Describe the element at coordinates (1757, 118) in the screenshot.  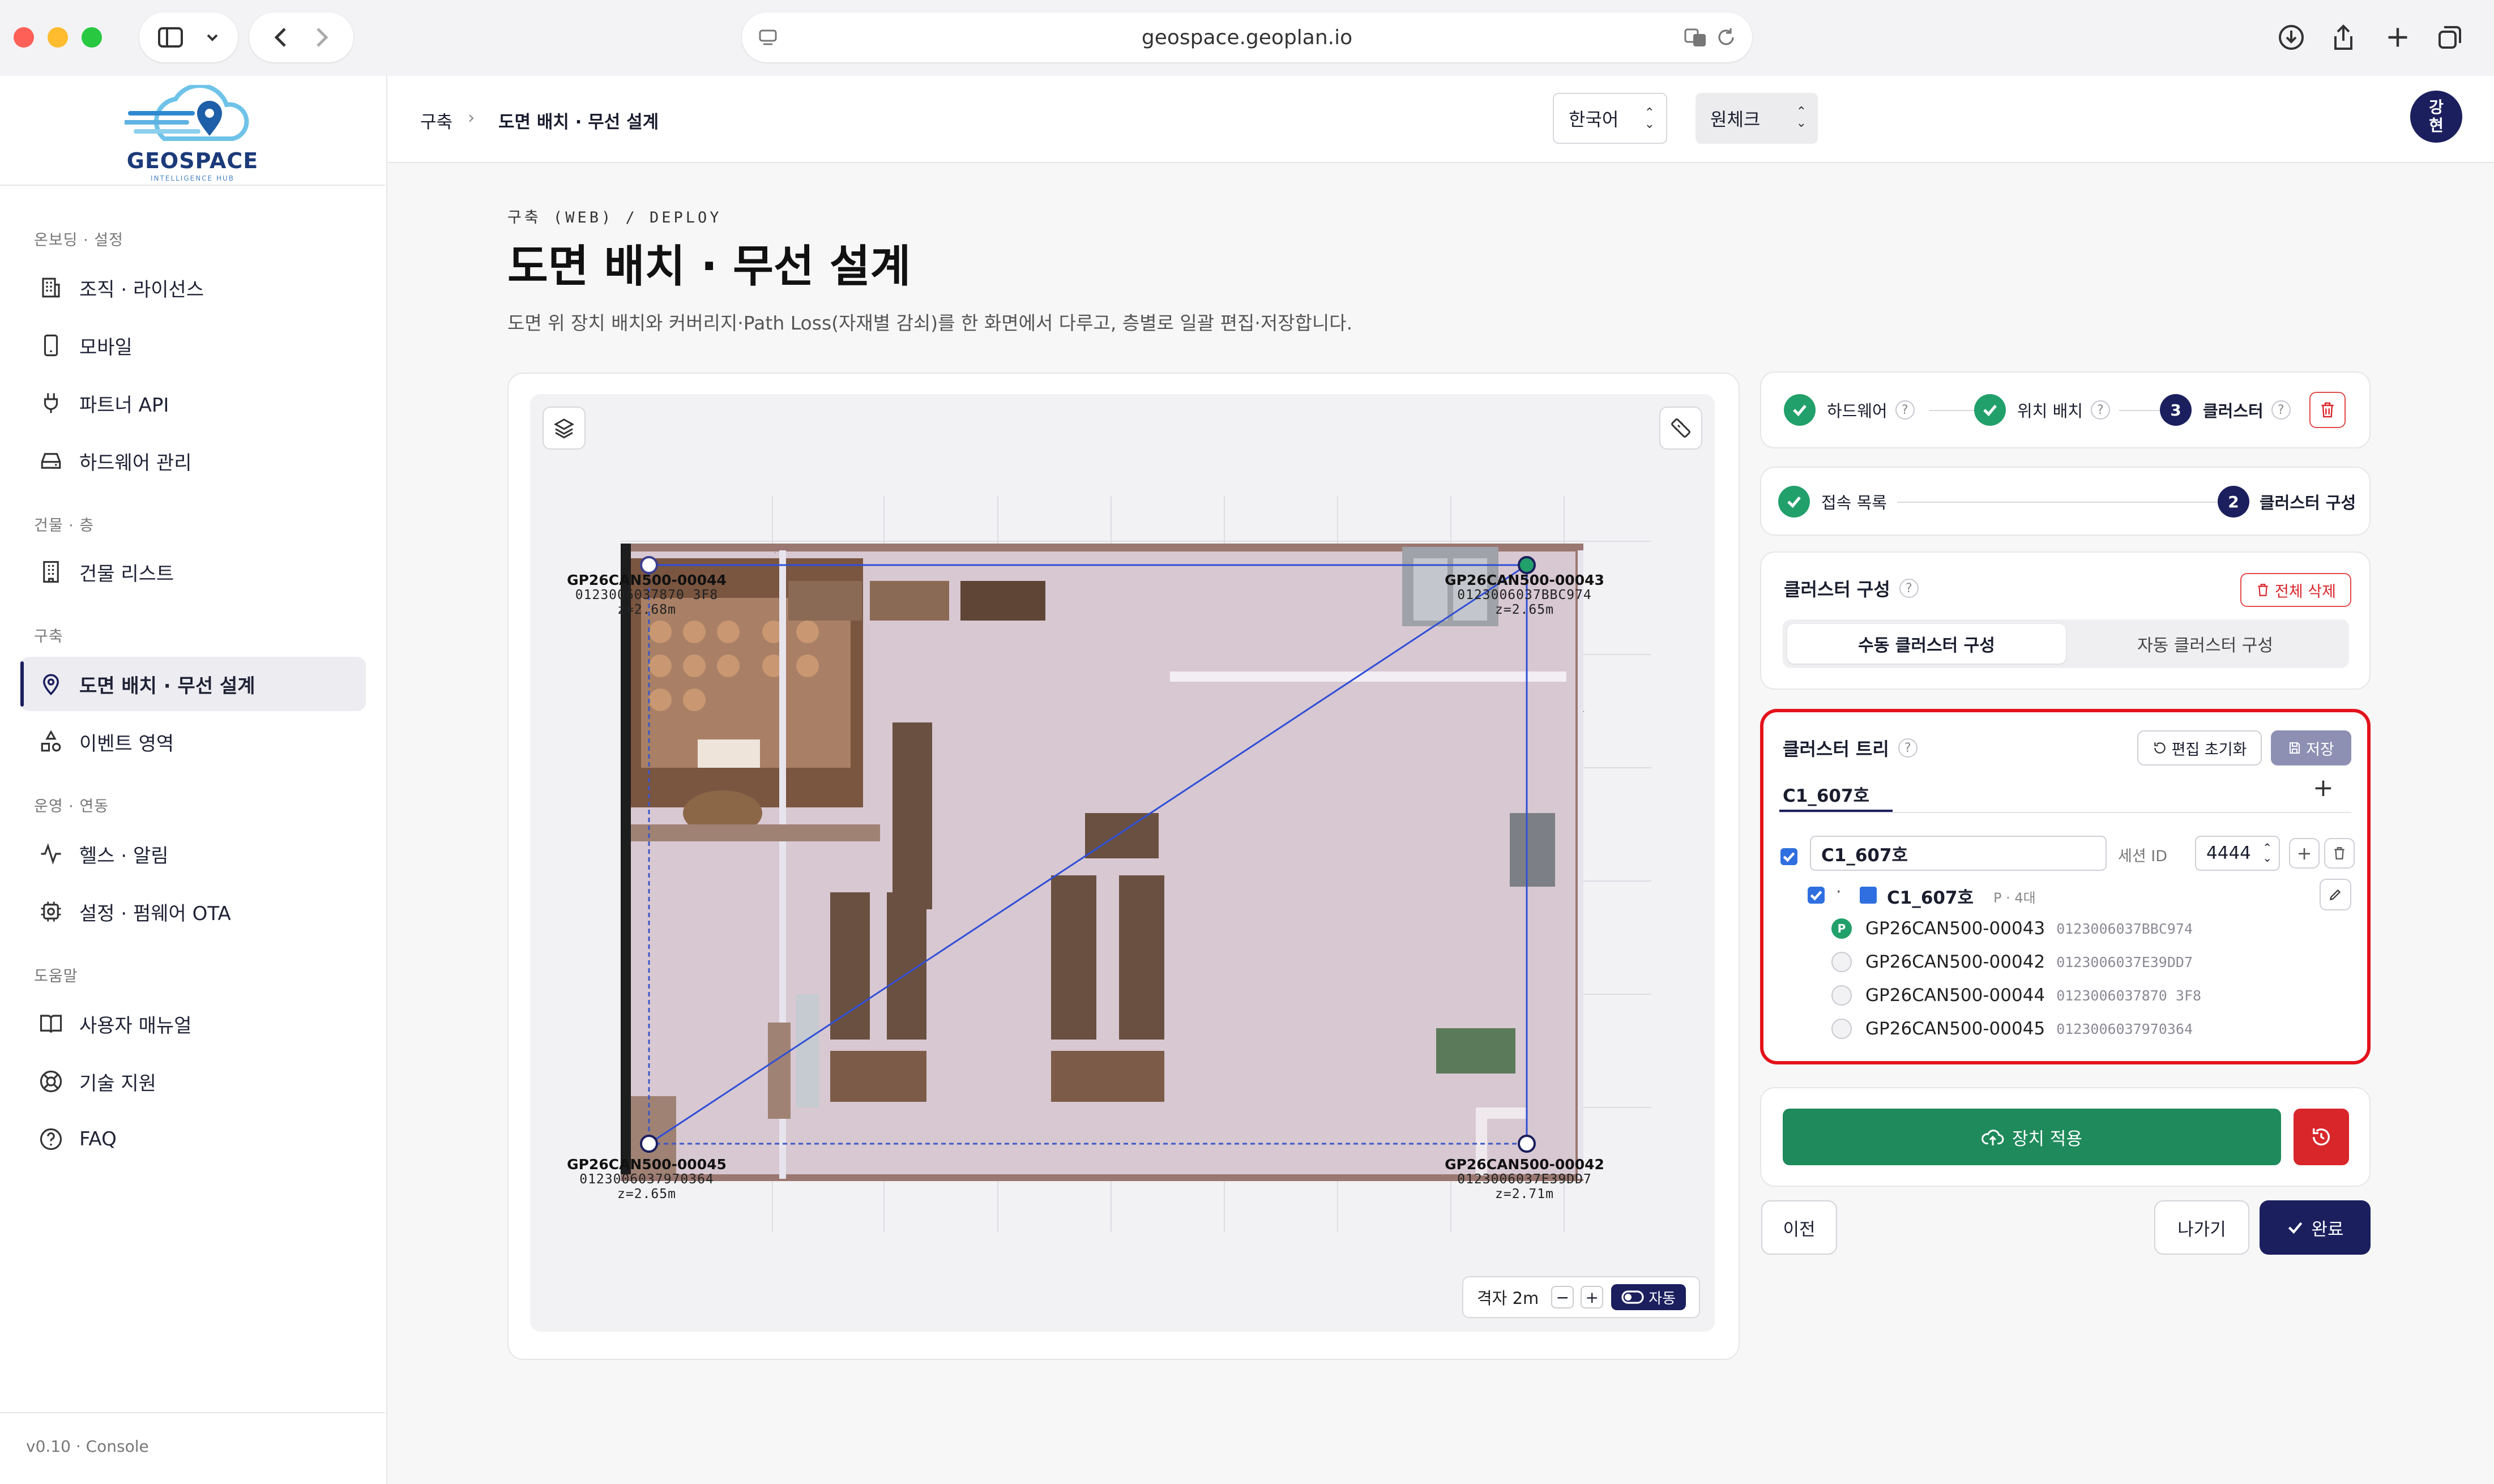
I see `project-select: 원체크 ⌃ ⌄` at that location.